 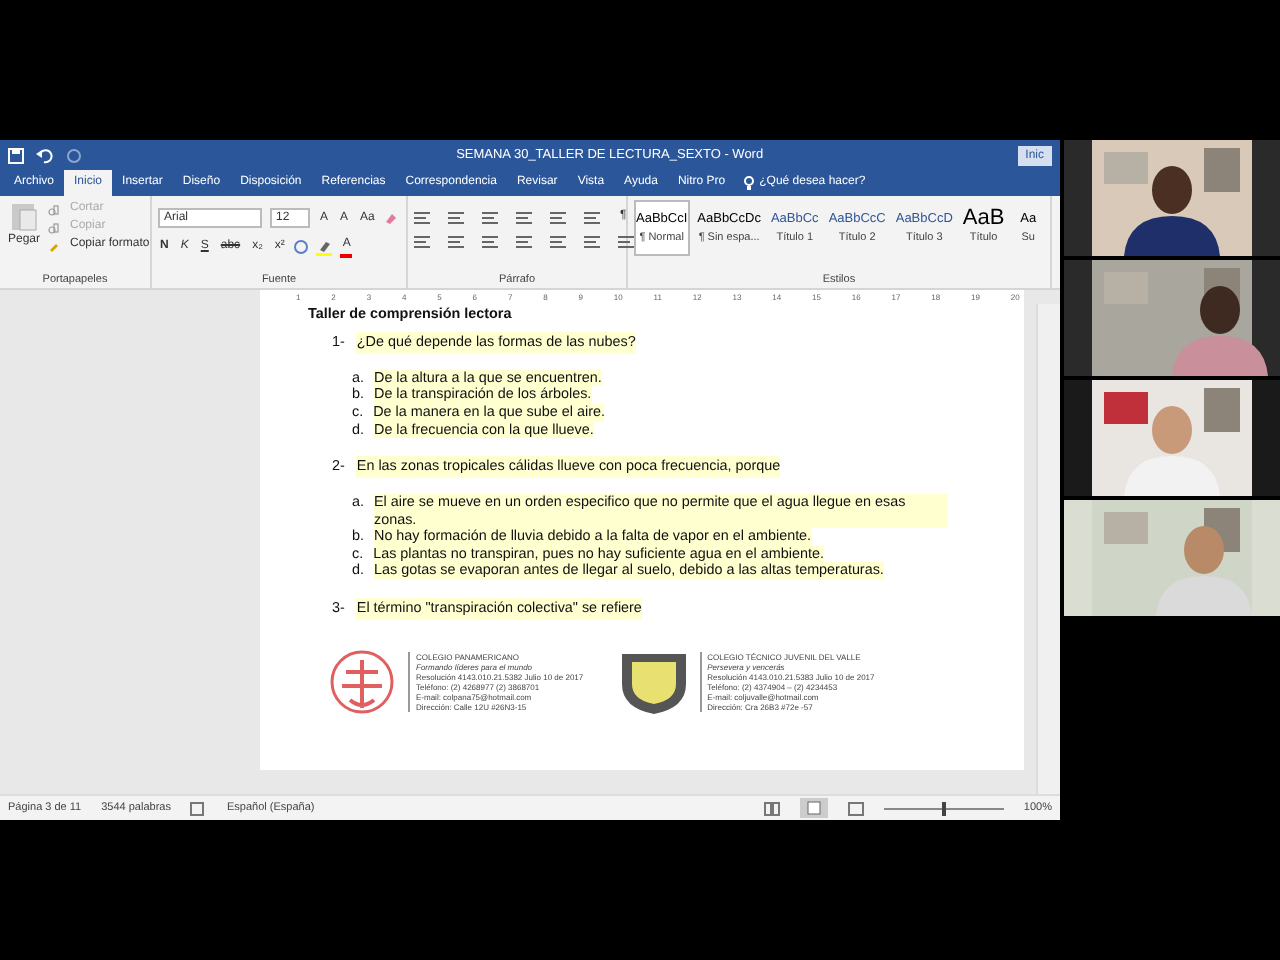 What do you see at coordinates (324, 247) in the screenshot?
I see `highlighter-icon` at bounding box center [324, 247].